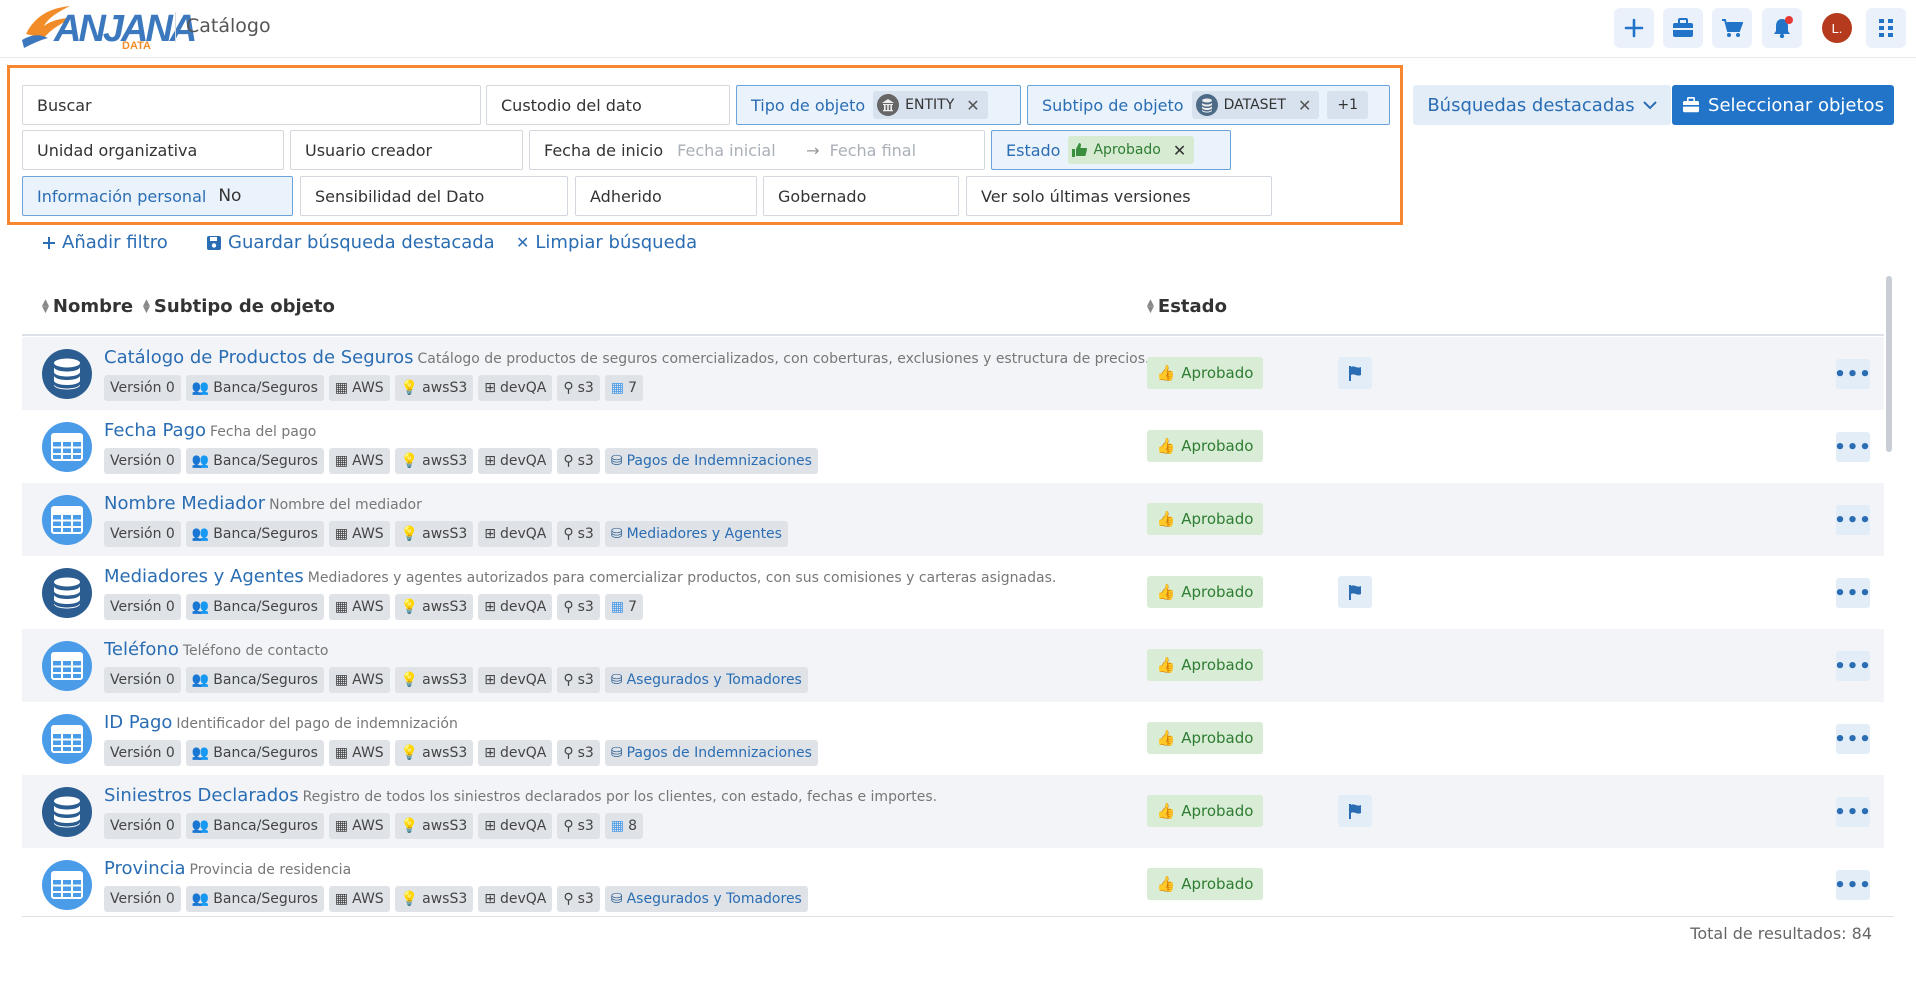 The width and height of the screenshot is (1916, 982). Describe the element at coordinates (184, 503) in the screenshot. I see `row-title: Nombre Mediador` at that location.